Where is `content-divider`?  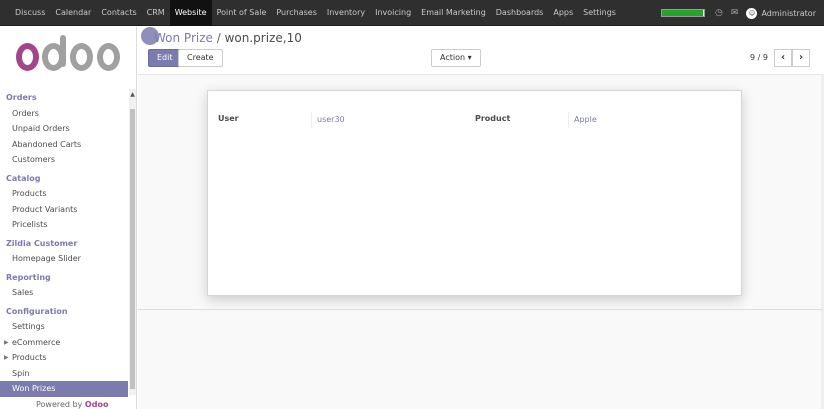 content-divider is located at coordinates (481, 309).